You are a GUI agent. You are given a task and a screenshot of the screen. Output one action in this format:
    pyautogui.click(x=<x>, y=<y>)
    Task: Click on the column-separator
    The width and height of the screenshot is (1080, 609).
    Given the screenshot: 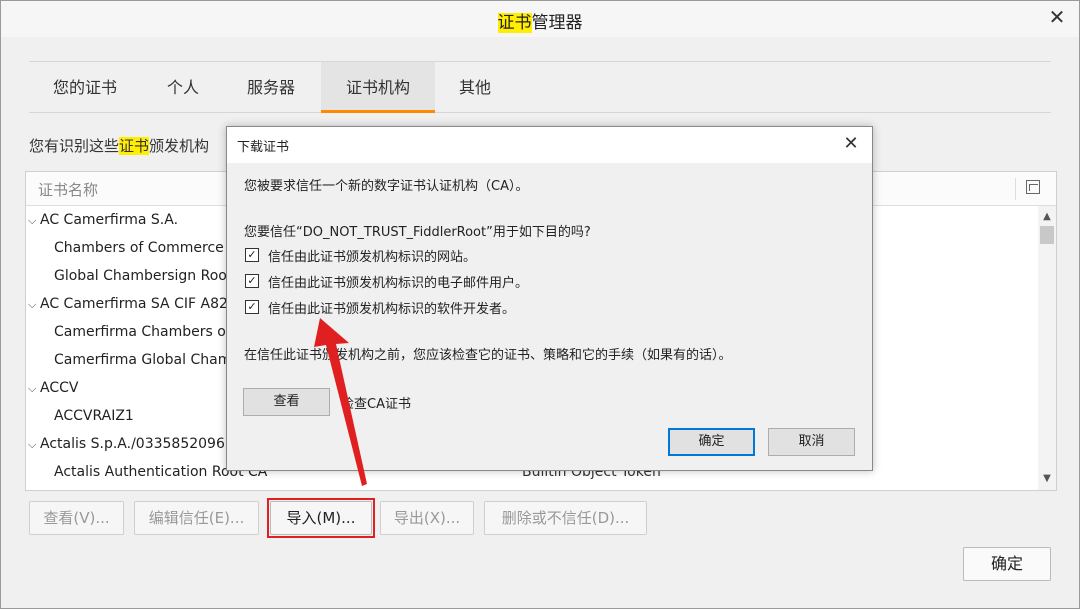 What is the action you would take?
    pyautogui.click(x=1015, y=189)
    